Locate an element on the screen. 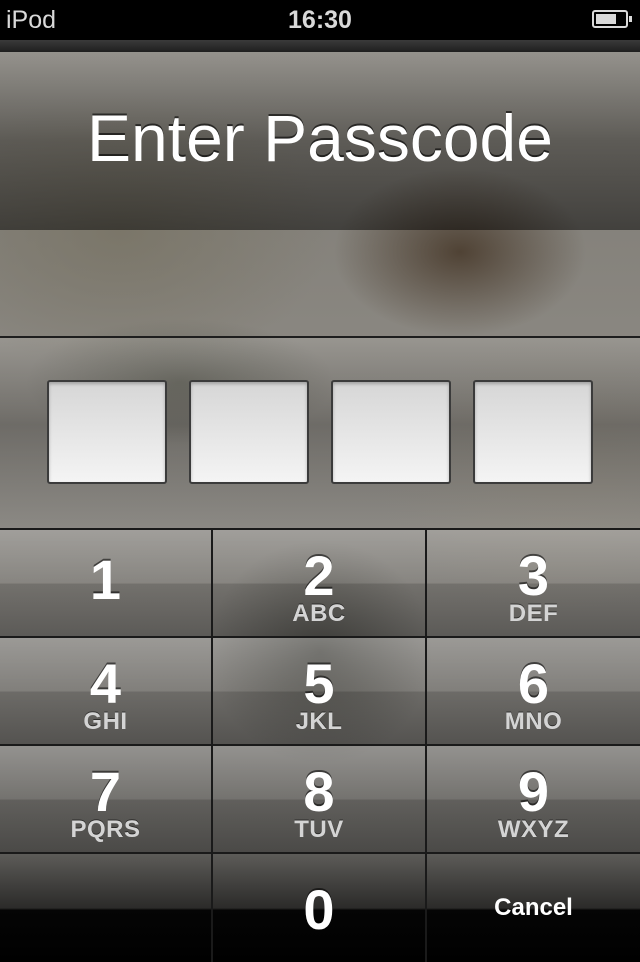 The width and height of the screenshot is (640, 962). key-number: 8 is located at coordinates (319, 791).